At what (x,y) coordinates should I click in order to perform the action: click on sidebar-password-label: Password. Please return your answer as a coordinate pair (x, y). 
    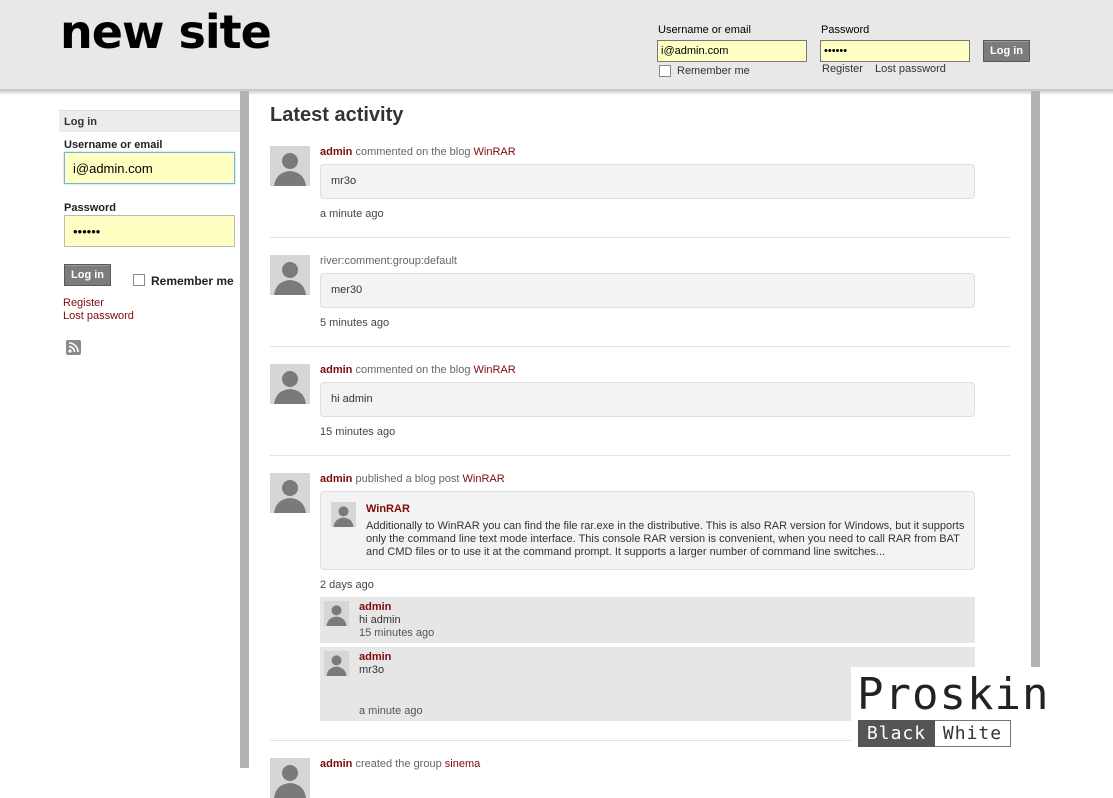
    Looking at the image, I should click on (90, 208).